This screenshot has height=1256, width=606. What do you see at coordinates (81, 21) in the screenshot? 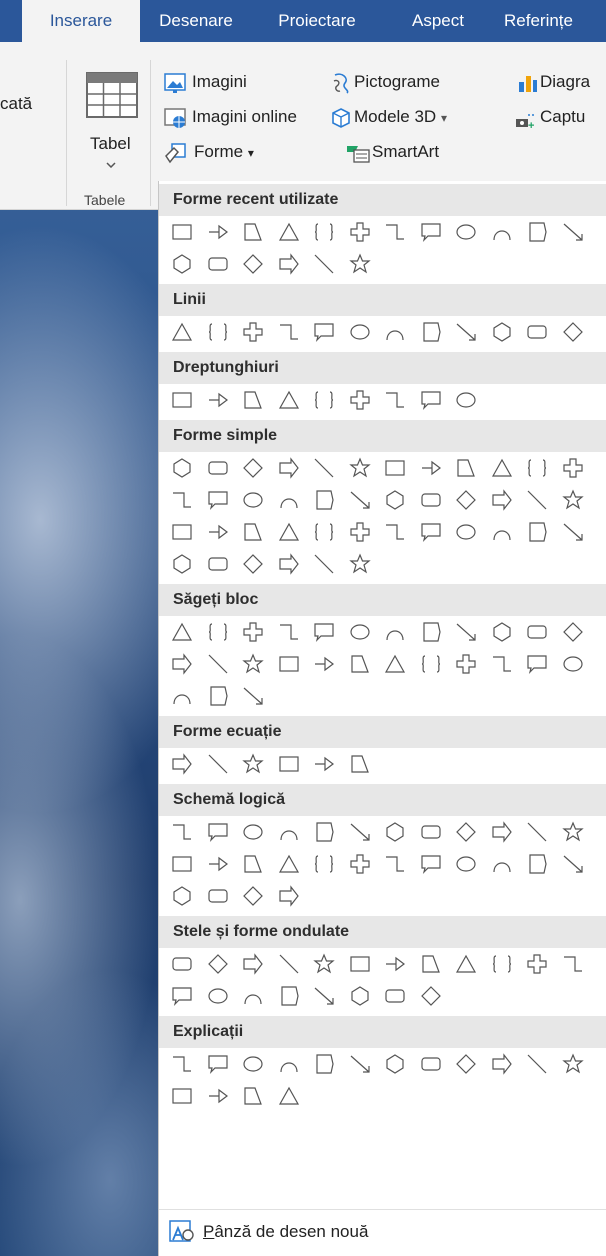
I see `tab-inserare: Inserare` at bounding box center [81, 21].